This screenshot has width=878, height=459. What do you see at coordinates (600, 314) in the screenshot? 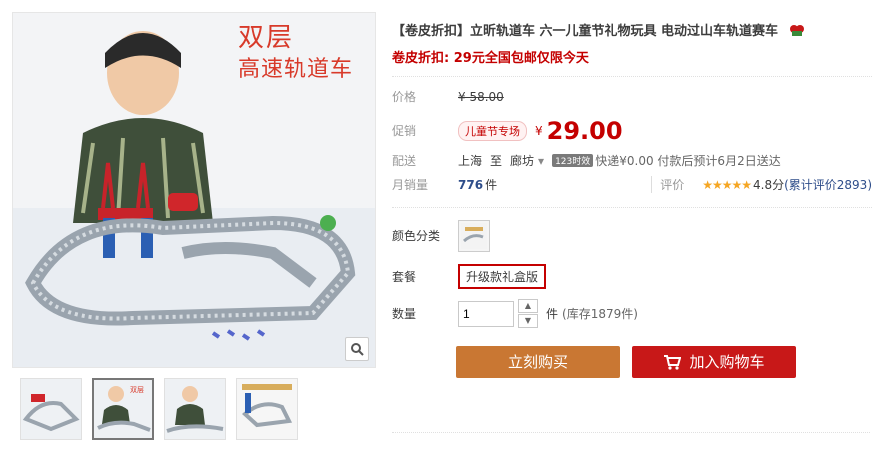
I see `stock-text: (库存1879件)` at bounding box center [600, 314].